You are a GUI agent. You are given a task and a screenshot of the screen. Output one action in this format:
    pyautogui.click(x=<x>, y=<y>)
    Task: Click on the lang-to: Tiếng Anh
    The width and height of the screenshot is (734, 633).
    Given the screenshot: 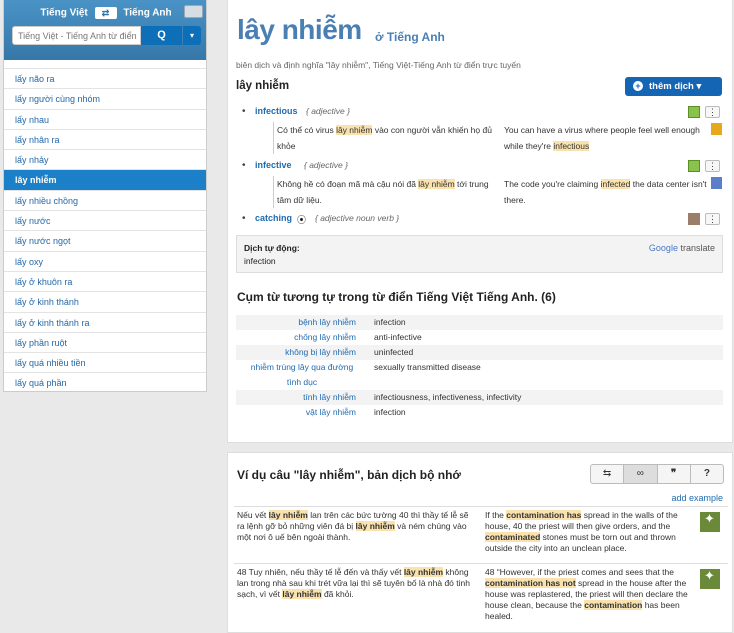 What is the action you would take?
    pyautogui.click(x=147, y=13)
    